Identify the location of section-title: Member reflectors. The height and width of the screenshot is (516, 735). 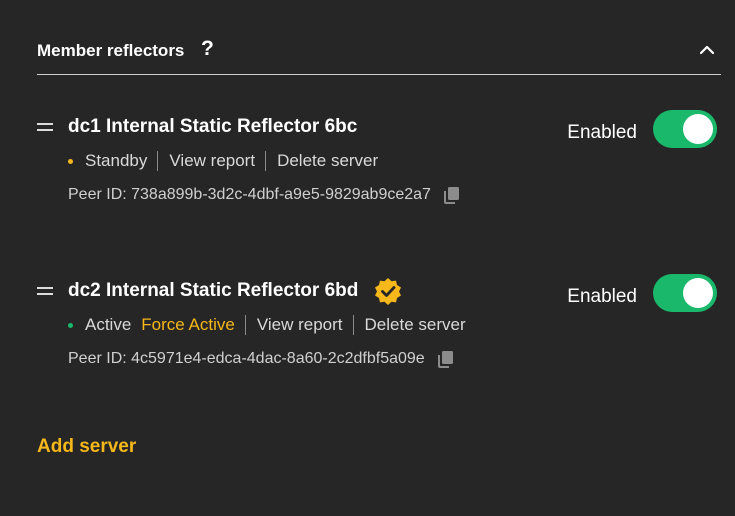
(111, 50).